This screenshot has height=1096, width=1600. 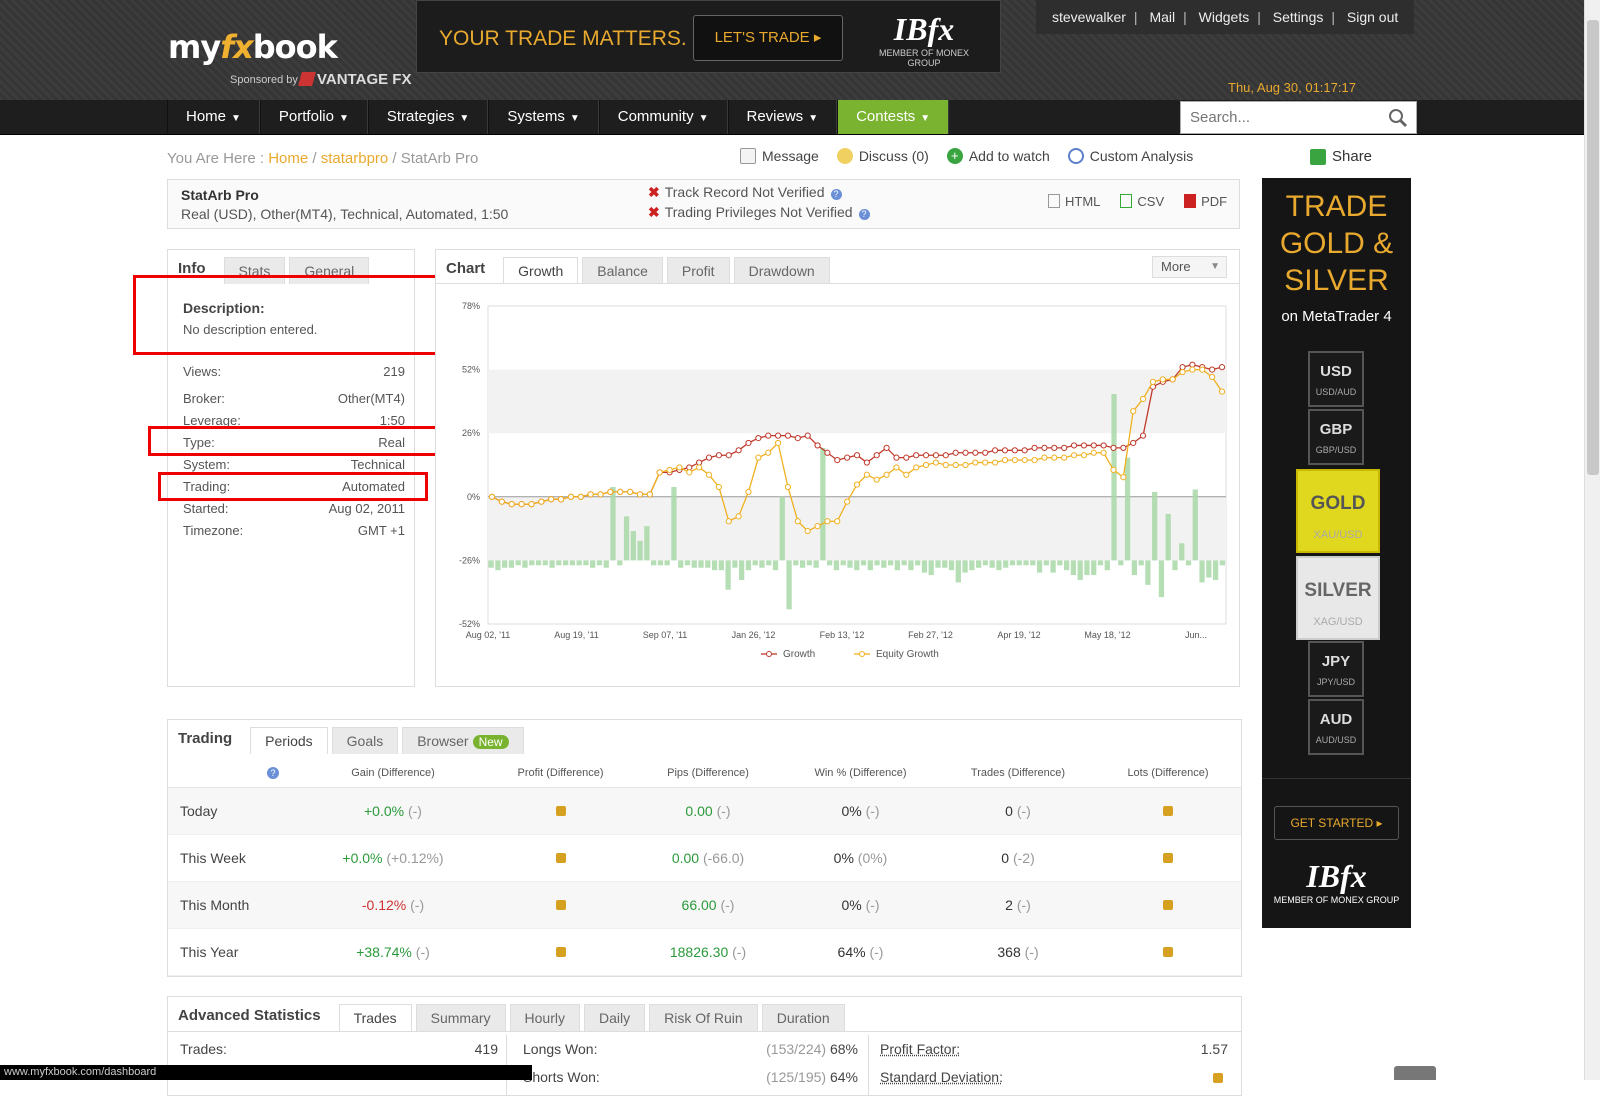 What do you see at coordinates (842, 635) in the screenshot?
I see `x-tick-label: Feb 13, '12` at bounding box center [842, 635].